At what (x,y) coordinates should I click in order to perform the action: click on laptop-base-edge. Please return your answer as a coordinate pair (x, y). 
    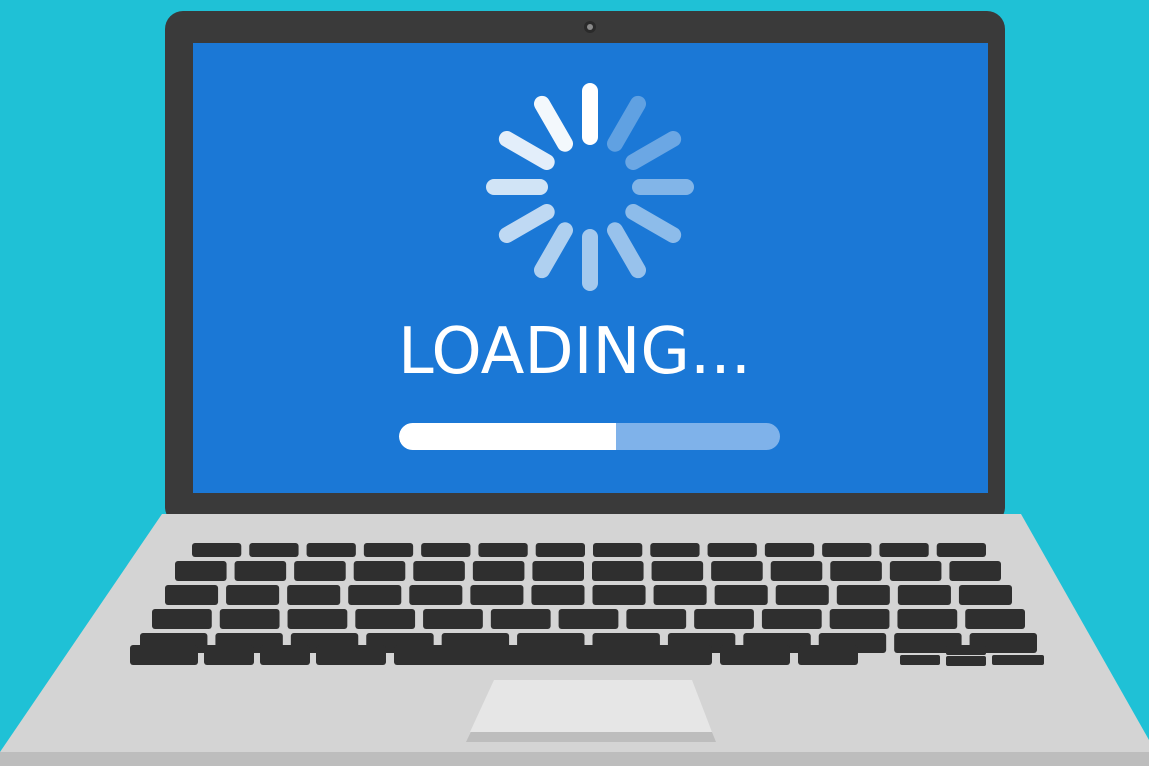
    Looking at the image, I should click on (574, 759).